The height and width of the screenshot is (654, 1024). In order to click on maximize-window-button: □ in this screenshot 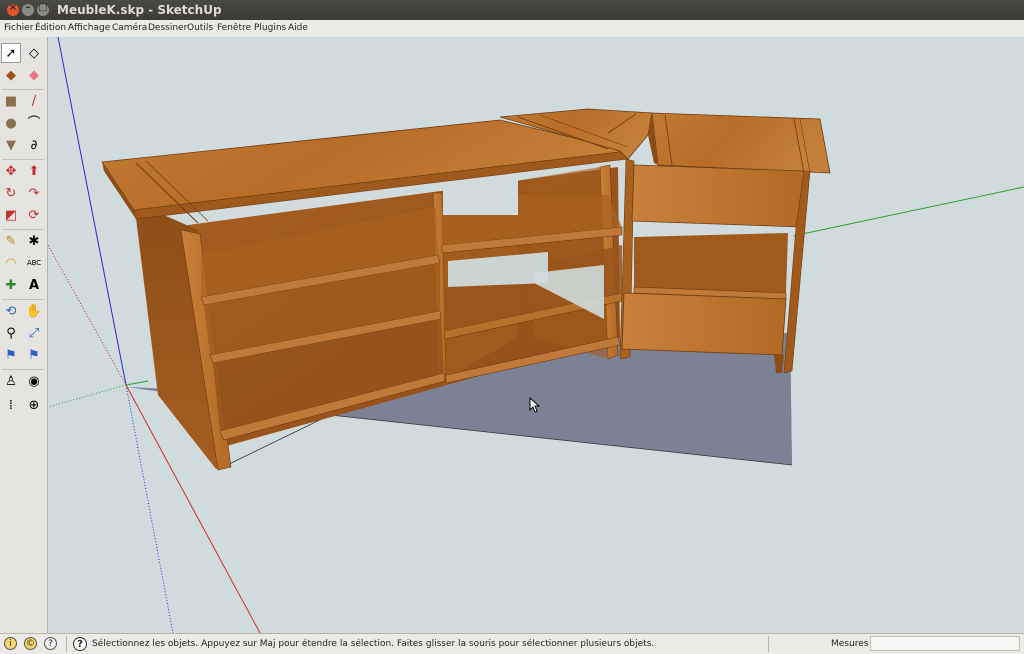, I will do `click(43, 9)`.